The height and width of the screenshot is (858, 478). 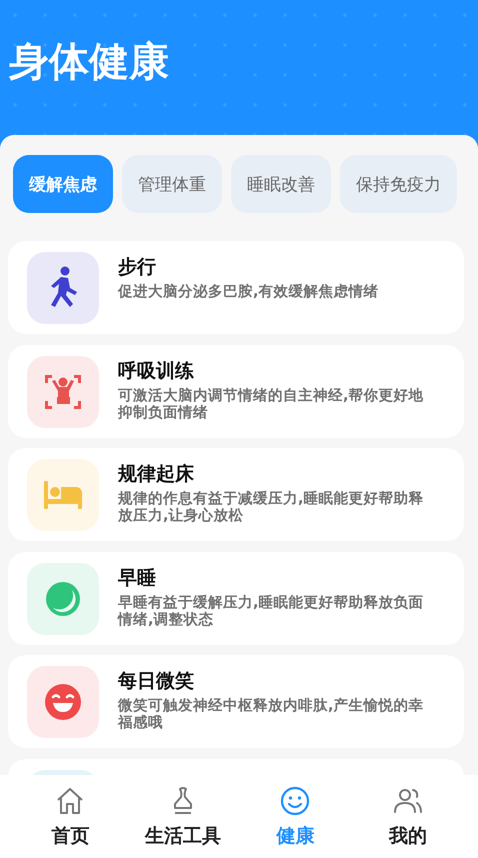 What do you see at coordinates (295, 801) in the screenshot?
I see `smiley-icon` at bounding box center [295, 801].